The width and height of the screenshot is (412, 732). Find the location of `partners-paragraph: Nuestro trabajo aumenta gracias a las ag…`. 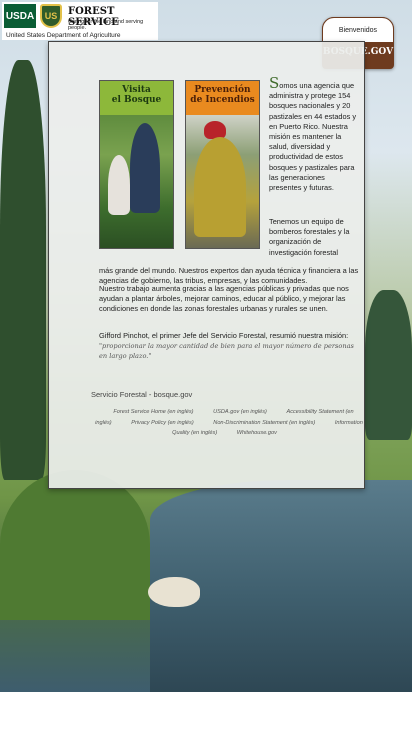

partners-paragraph: Nuestro trabajo aumenta gracias a las ag… is located at coordinates (224, 299).